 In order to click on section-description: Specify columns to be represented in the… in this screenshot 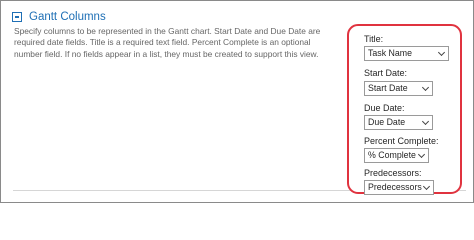, I will do `click(167, 42)`.